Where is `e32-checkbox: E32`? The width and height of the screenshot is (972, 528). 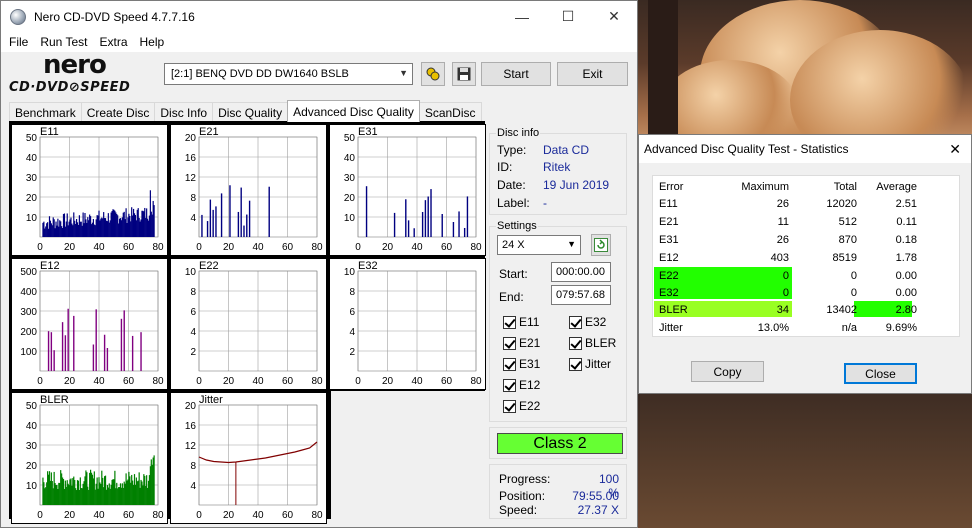 e32-checkbox: E32 is located at coordinates (587, 322).